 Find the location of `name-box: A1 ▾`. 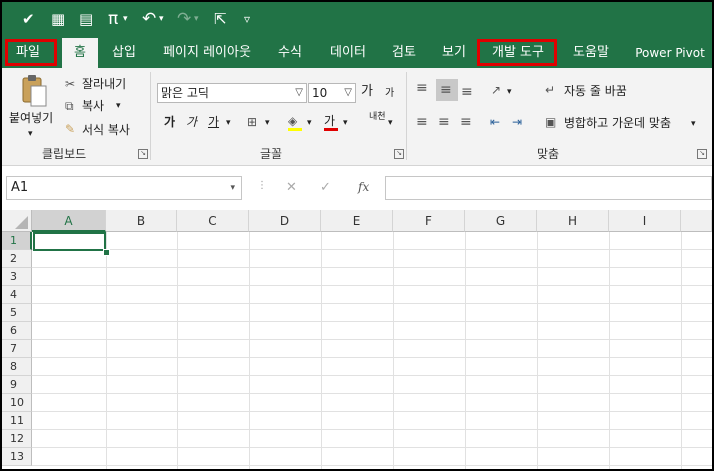

name-box: A1 ▾ is located at coordinates (124, 188).